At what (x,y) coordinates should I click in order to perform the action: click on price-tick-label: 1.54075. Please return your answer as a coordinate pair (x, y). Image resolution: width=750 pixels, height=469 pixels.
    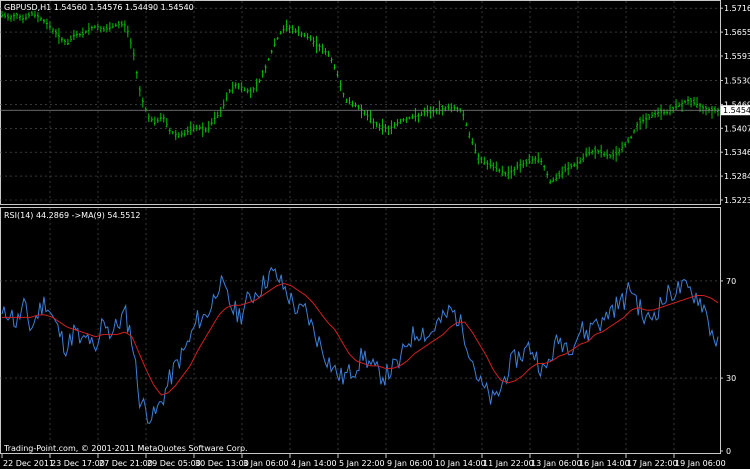
    Looking at the image, I should click on (737, 128).